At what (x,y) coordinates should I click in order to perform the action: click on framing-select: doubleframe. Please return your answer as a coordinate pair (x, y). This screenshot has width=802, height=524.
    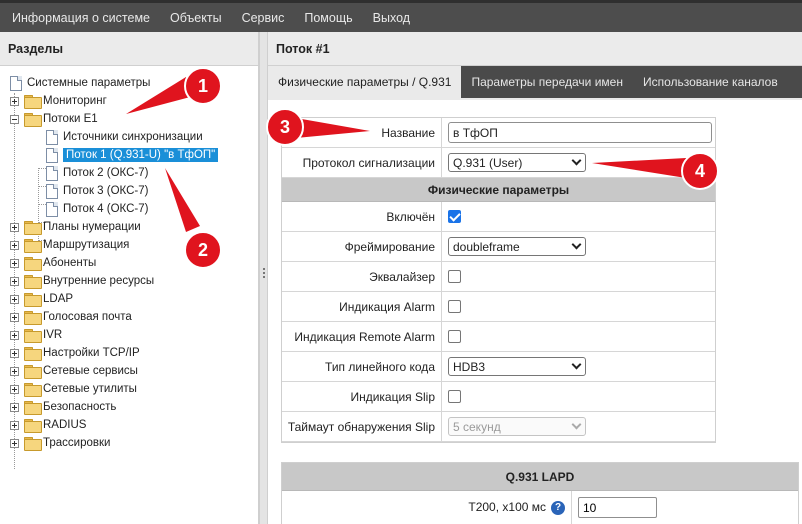
    Looking at the image, I should click on (517, 246).